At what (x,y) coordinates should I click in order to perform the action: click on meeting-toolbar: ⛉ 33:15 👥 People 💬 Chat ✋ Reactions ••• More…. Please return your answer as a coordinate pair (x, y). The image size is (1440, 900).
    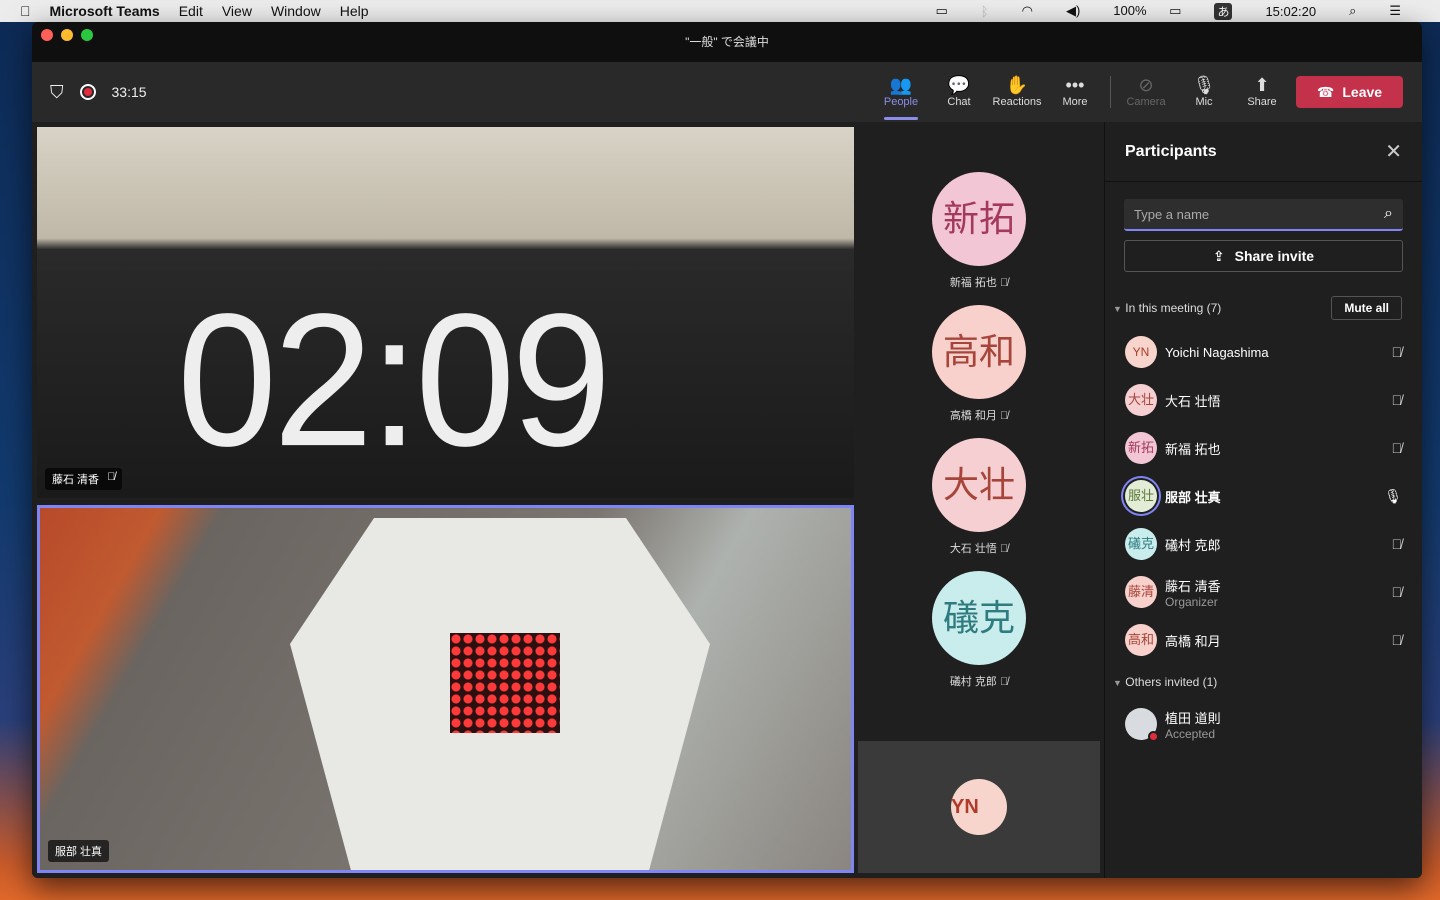
    Looking at the image, I should click on (727, 92).